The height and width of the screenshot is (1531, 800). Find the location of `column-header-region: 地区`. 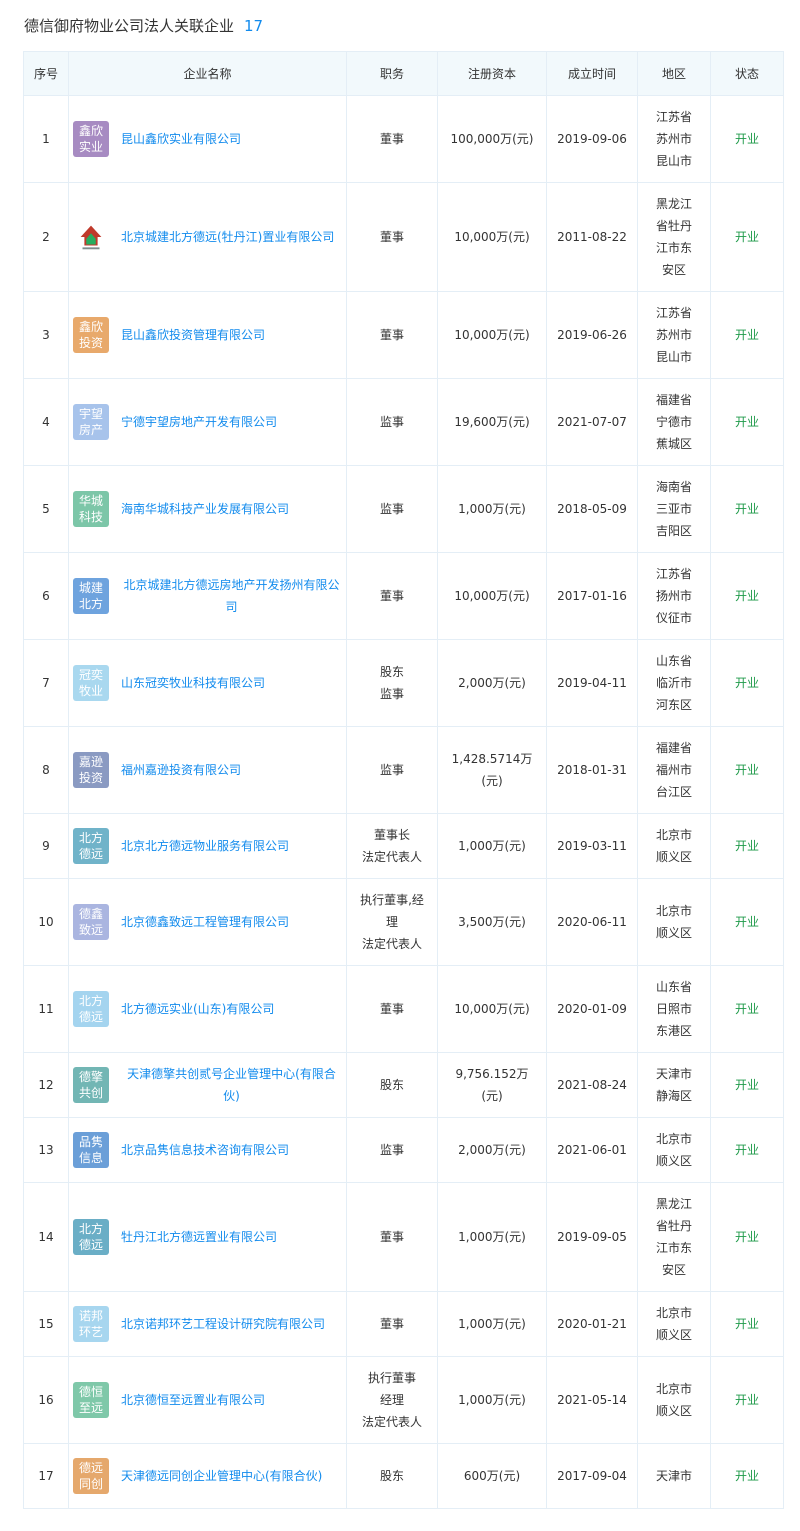

column-header-region: 地区 is located at coordinates (674, 73).